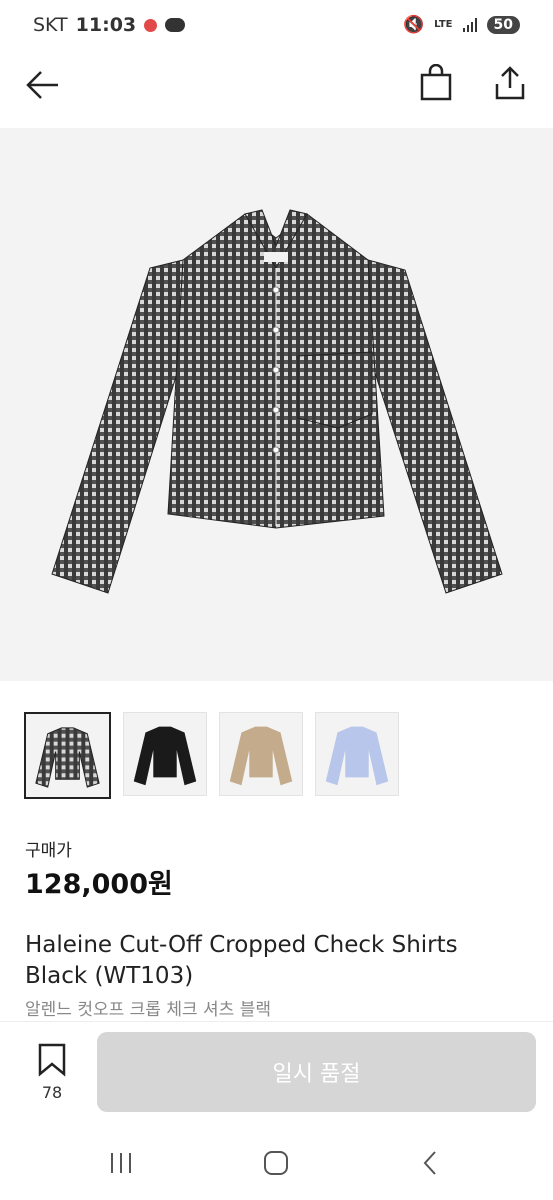 Image resolution: width=553 pixels, height=1200 pixels. What do you see at coordinates (276, 88) in the screenshot?
I see `app-bar` at bounding box center [276, 88].